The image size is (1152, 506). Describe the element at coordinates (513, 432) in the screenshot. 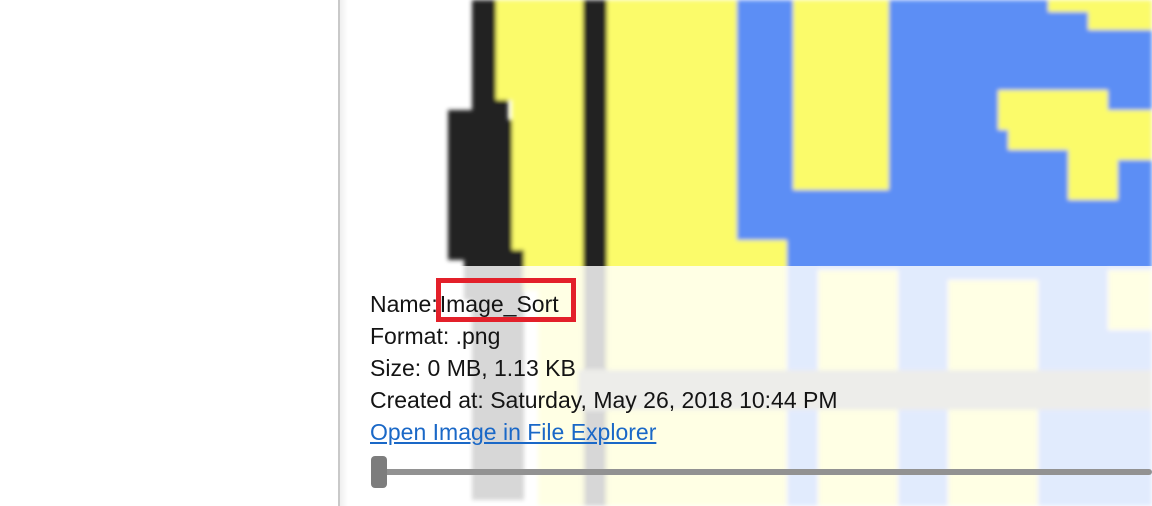

I see `open-in-file-explorer-link: Open Image in File Explorer` at that location.